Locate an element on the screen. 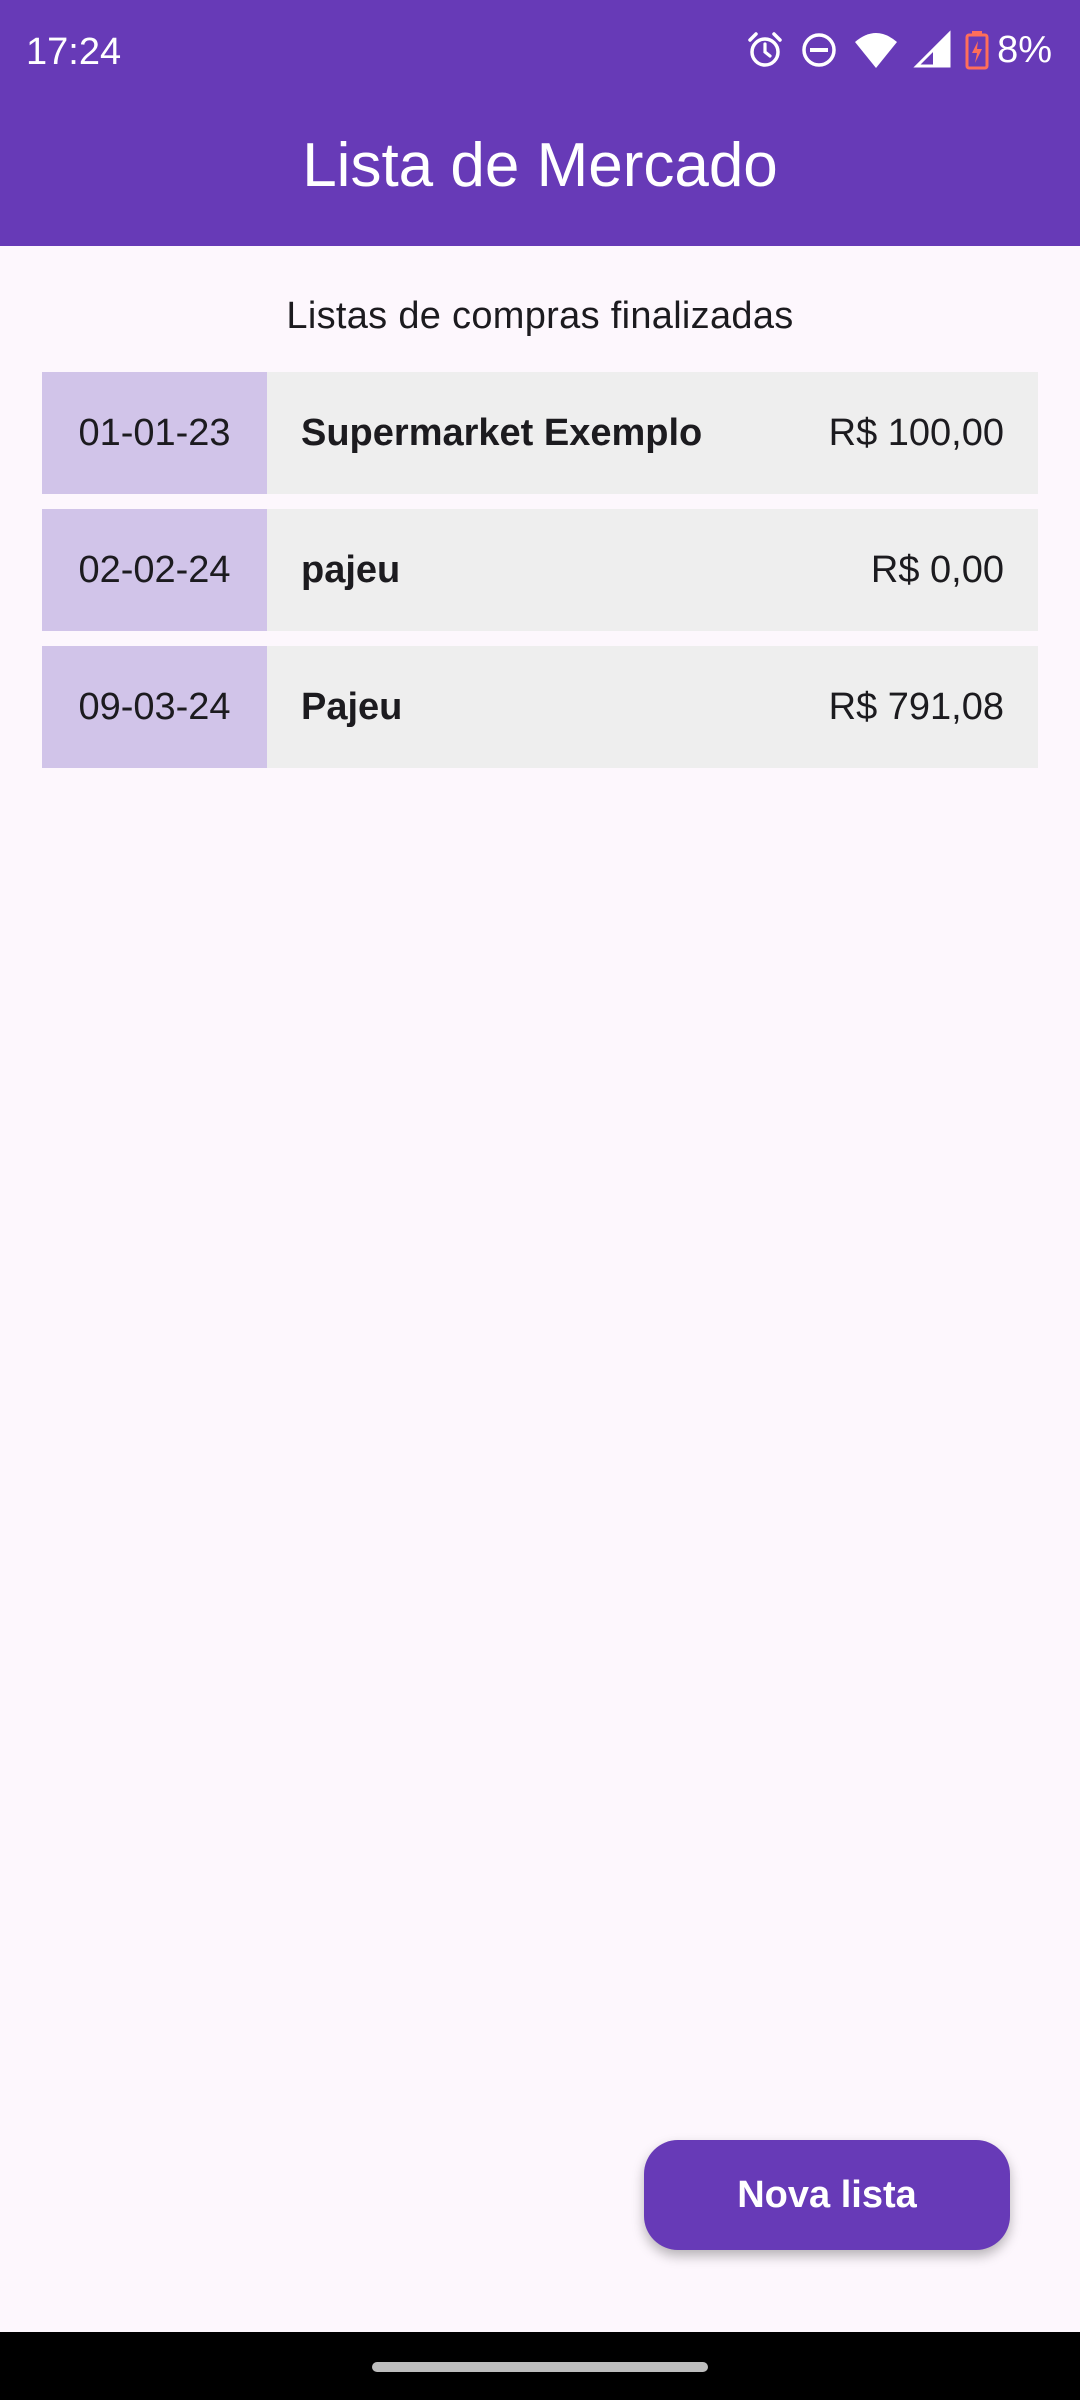  signal-icon is located at coordinates (932, 50).